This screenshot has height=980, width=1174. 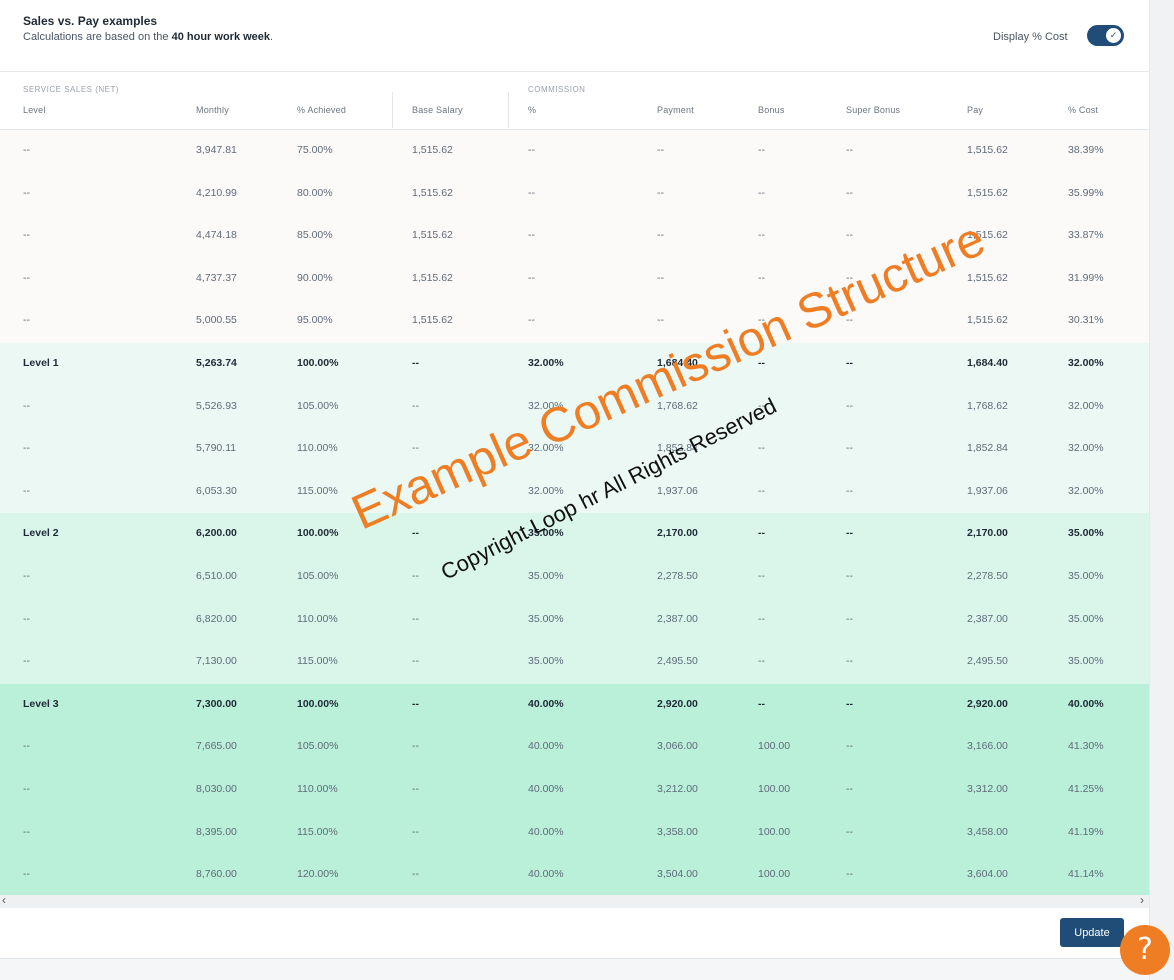 I want to click on cell-payment: 1,937.06, so click(x=677, y=490).